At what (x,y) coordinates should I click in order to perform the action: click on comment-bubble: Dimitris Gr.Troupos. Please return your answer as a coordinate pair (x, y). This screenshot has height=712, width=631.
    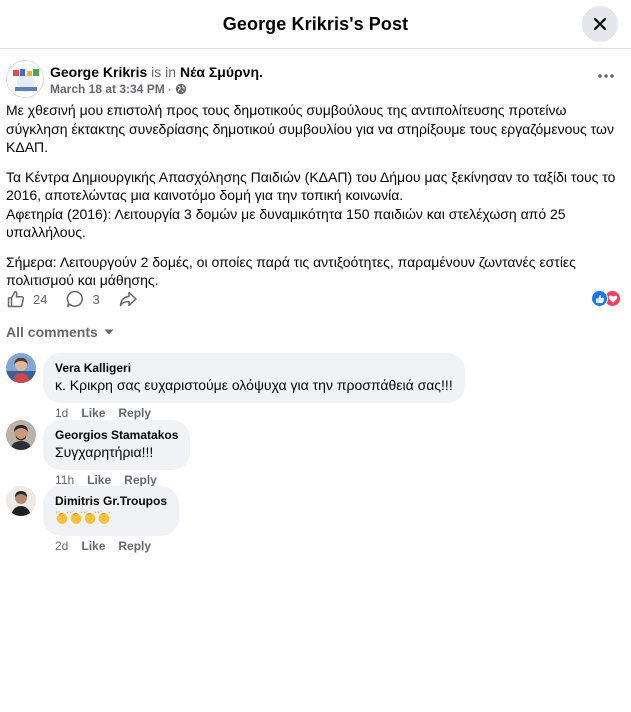
    Looking at the image, I should click on (111, 511).